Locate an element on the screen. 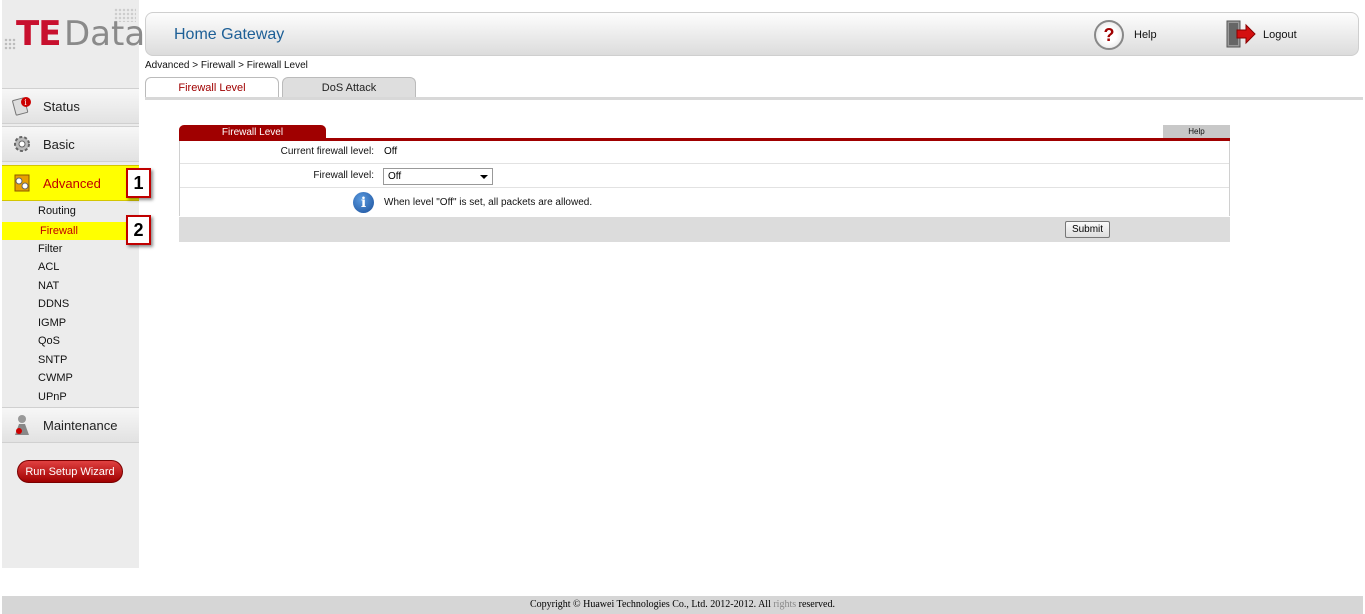 Image resolution: width=1365 pixels, height=614 pixels. sidebar-item-maintenance: Maintenance is located at coordinates (70, 425).